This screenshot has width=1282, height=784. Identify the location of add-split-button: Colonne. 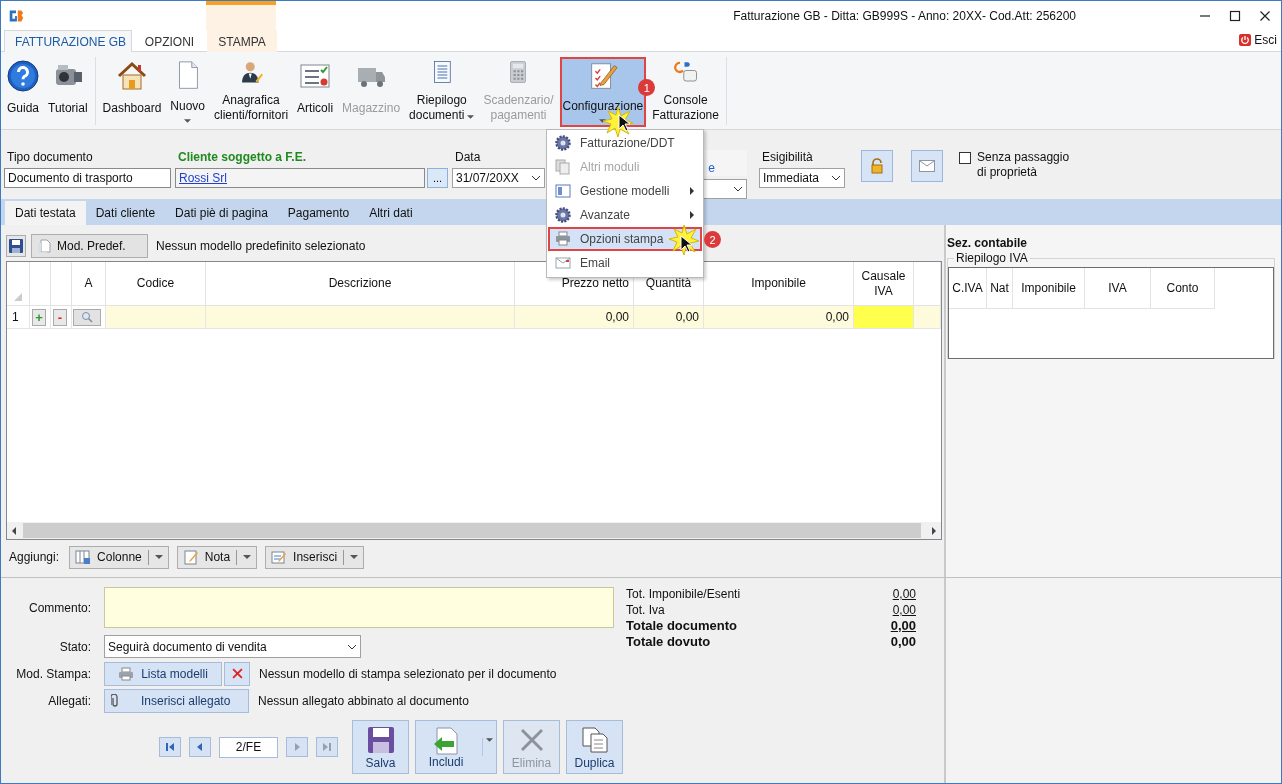
(119, 557).